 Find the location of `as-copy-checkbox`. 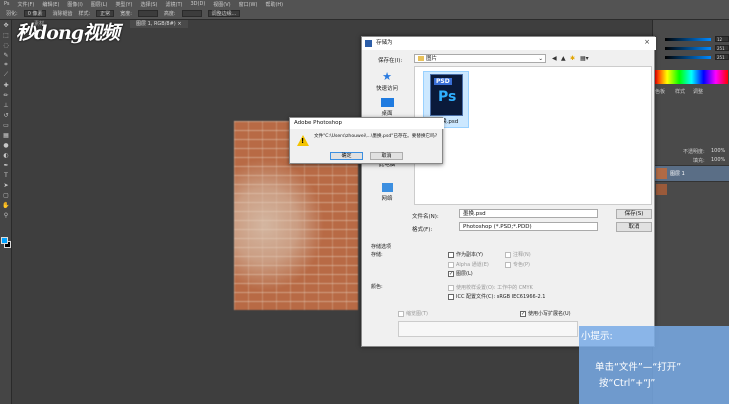

as-copy-checkbox is located at coordinates (451, 254).